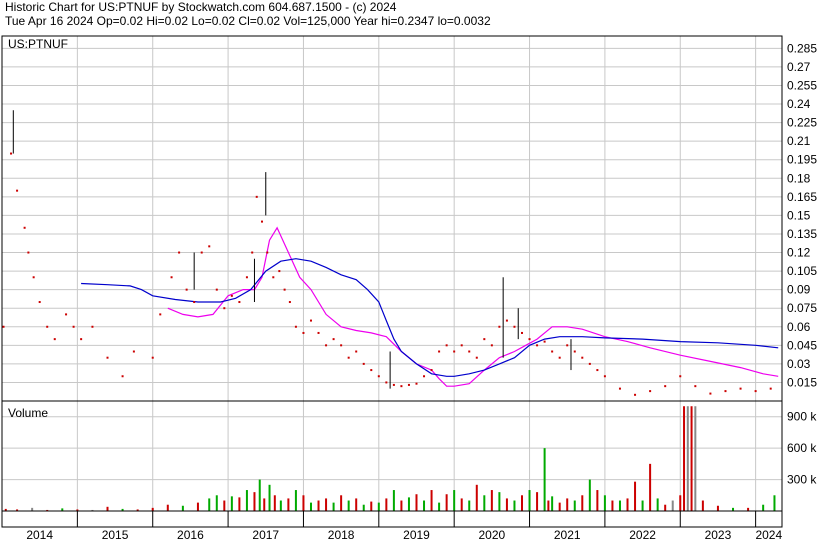 Image resolution: width=830 pixels, height=543 pixels. What do you see at coordinates (802, 271) in the screenshot?
I see `price-tick-label: 0.105` at bounding box center [802, 271].